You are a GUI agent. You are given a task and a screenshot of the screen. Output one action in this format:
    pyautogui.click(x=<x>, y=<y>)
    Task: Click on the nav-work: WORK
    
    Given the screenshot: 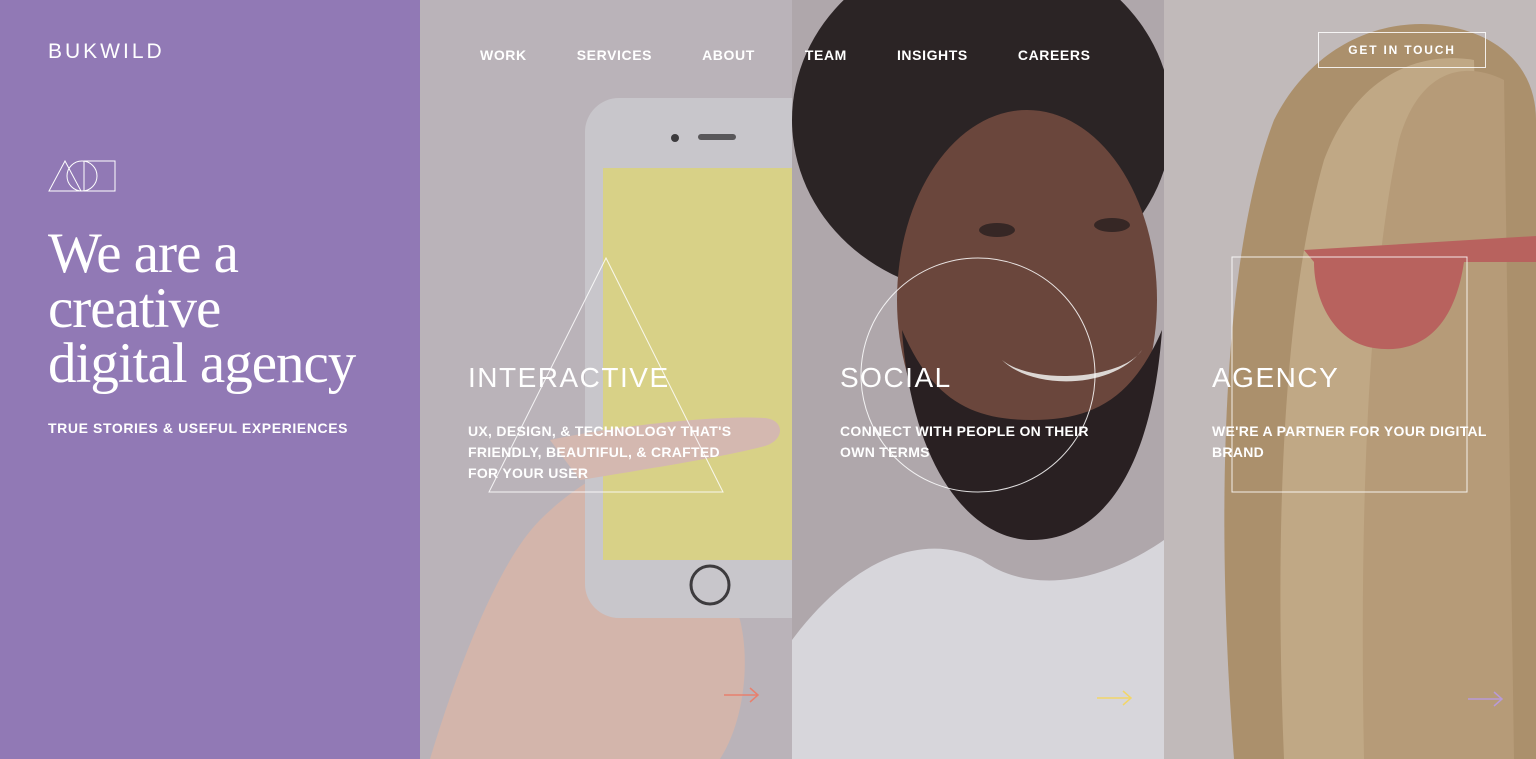 What is the action you would take?
    pyautogui.click(x=503, y=57)
    